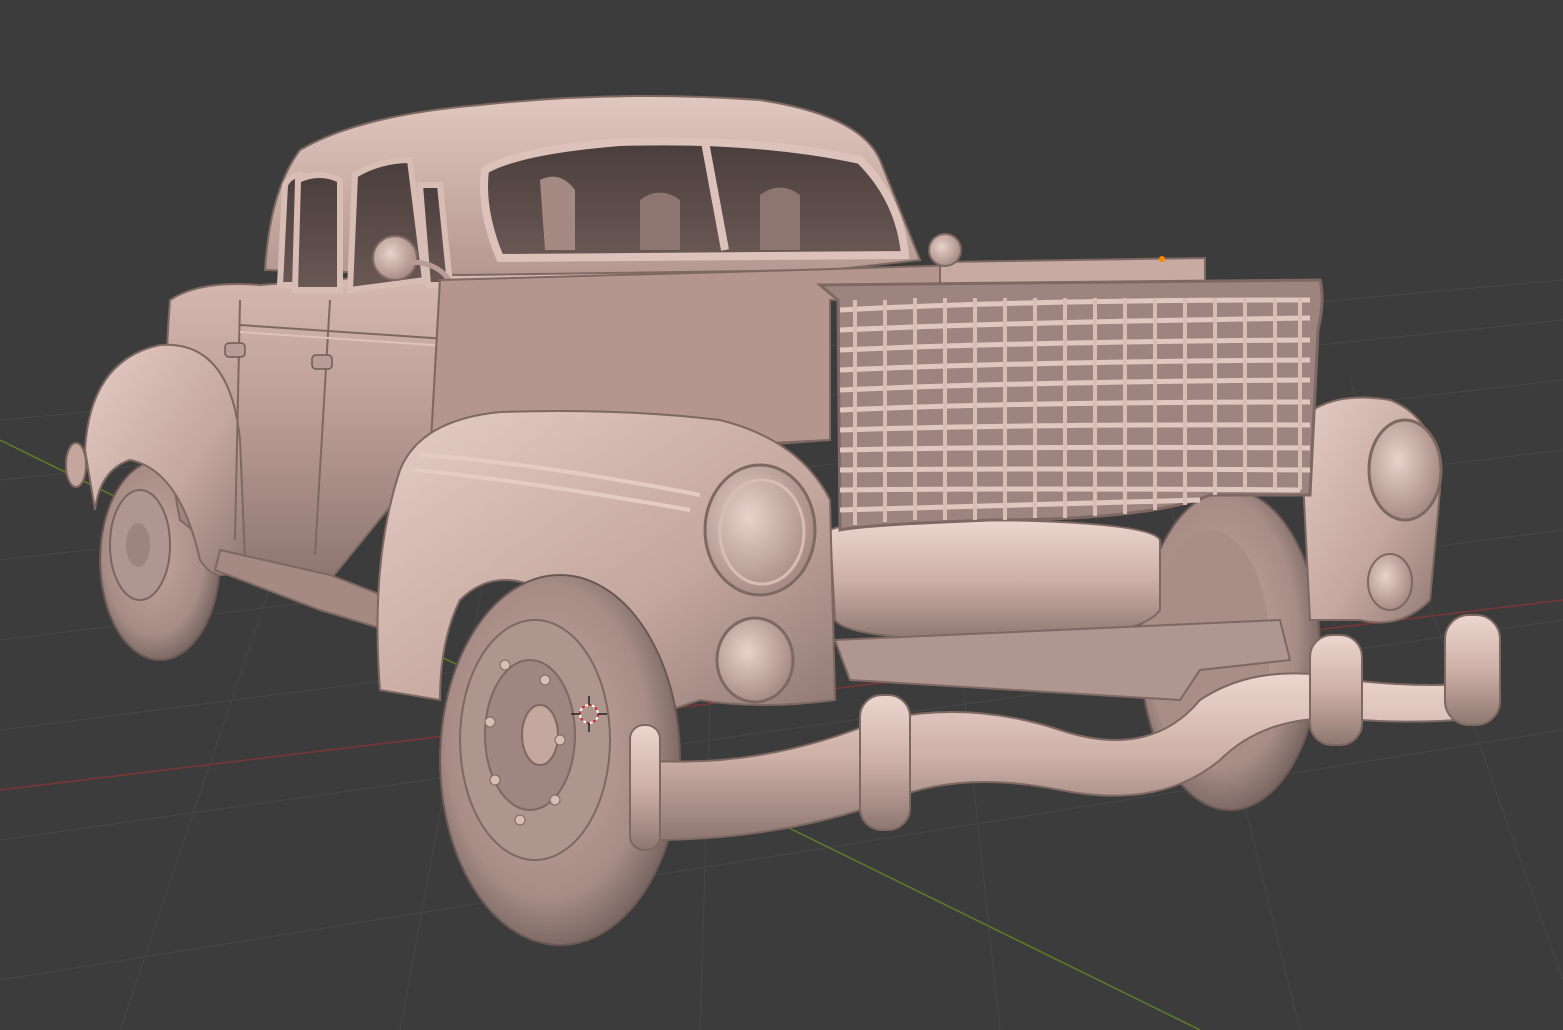 This screenshot has height=1030, width=1563. Describe the element at coordinates (994, 580) in the screenshot. I see `front-drum` at that location.